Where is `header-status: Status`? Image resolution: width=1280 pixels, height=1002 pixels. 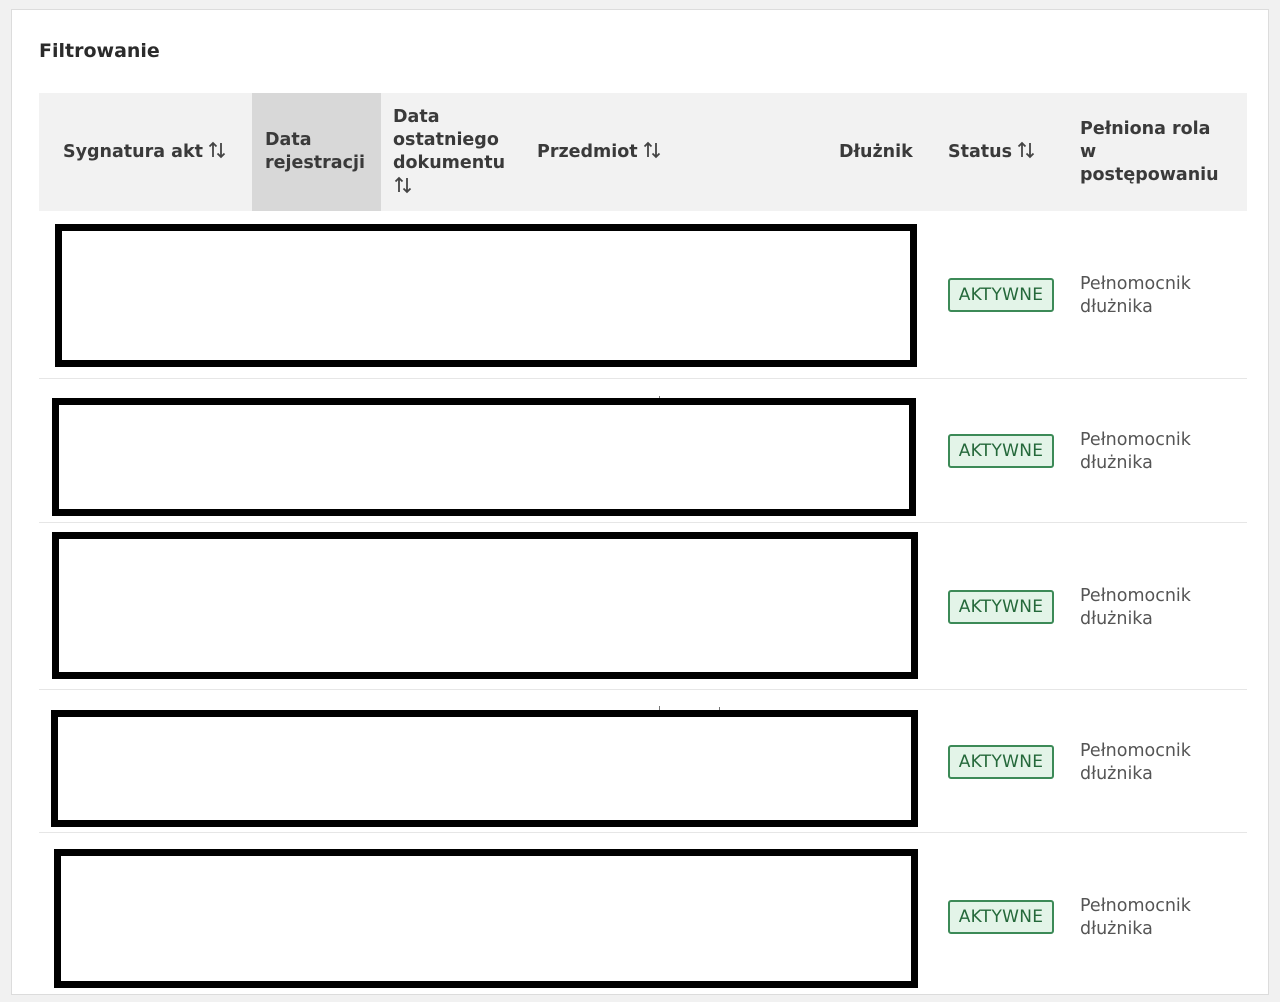
header-status: Status is located at coordinates (1002, 152).